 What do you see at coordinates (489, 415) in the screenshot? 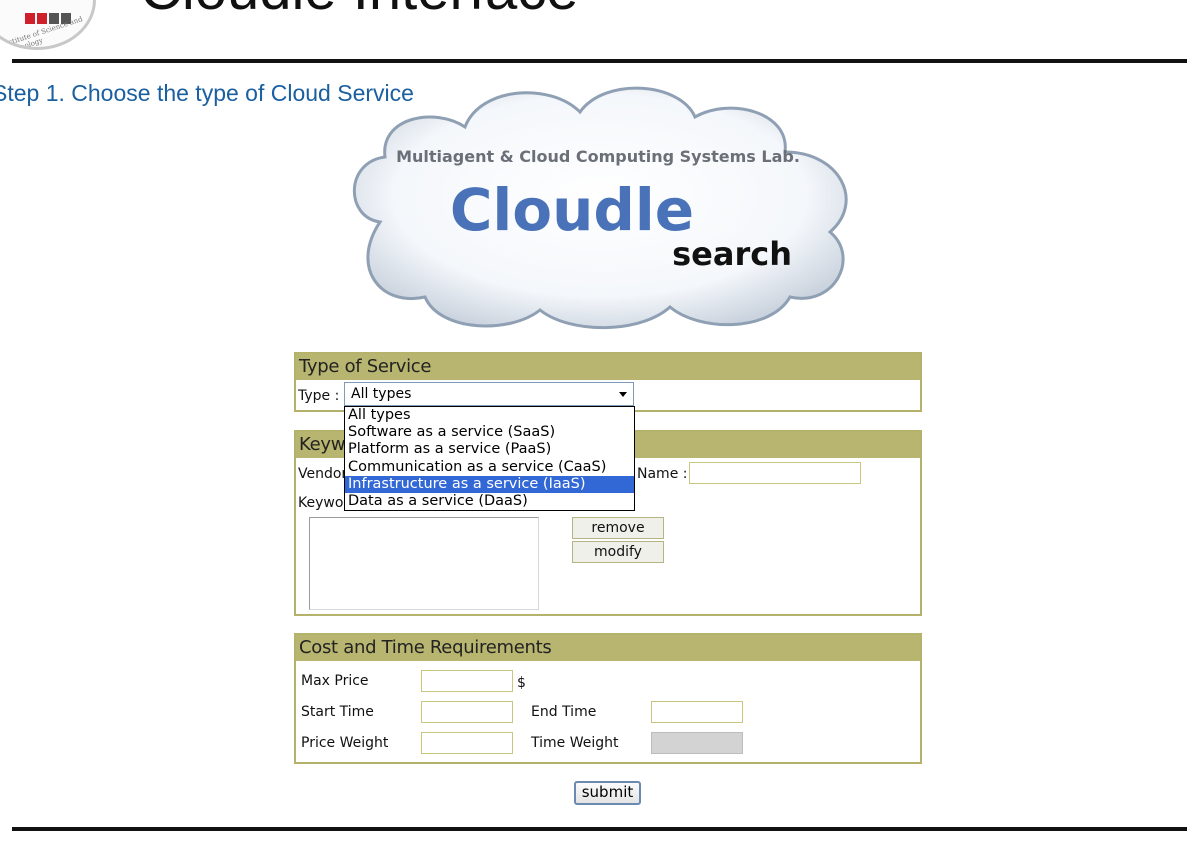
I see `option-all-types: All types` at bounding box center [489, 415].